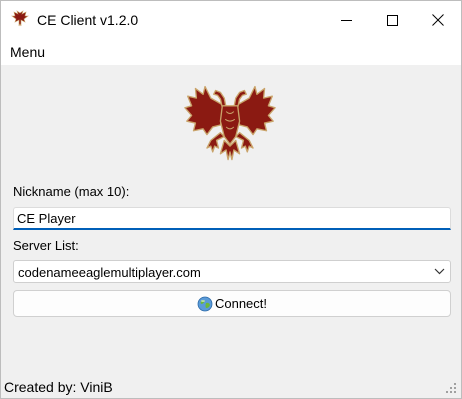 The height and width of the screenshot is (399, 462). I want to click on minimize-icon, so click(346, 20).